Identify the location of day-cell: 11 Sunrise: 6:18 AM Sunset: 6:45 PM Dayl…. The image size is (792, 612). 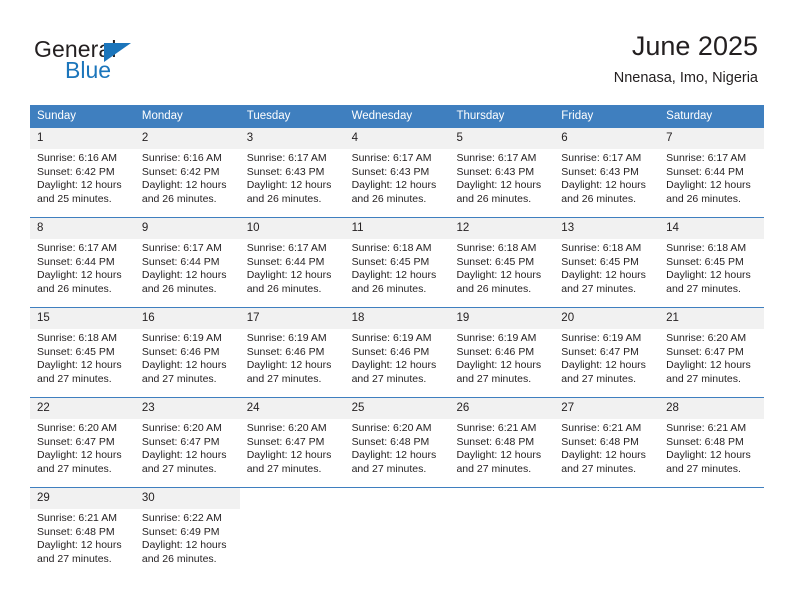
(397, 260).